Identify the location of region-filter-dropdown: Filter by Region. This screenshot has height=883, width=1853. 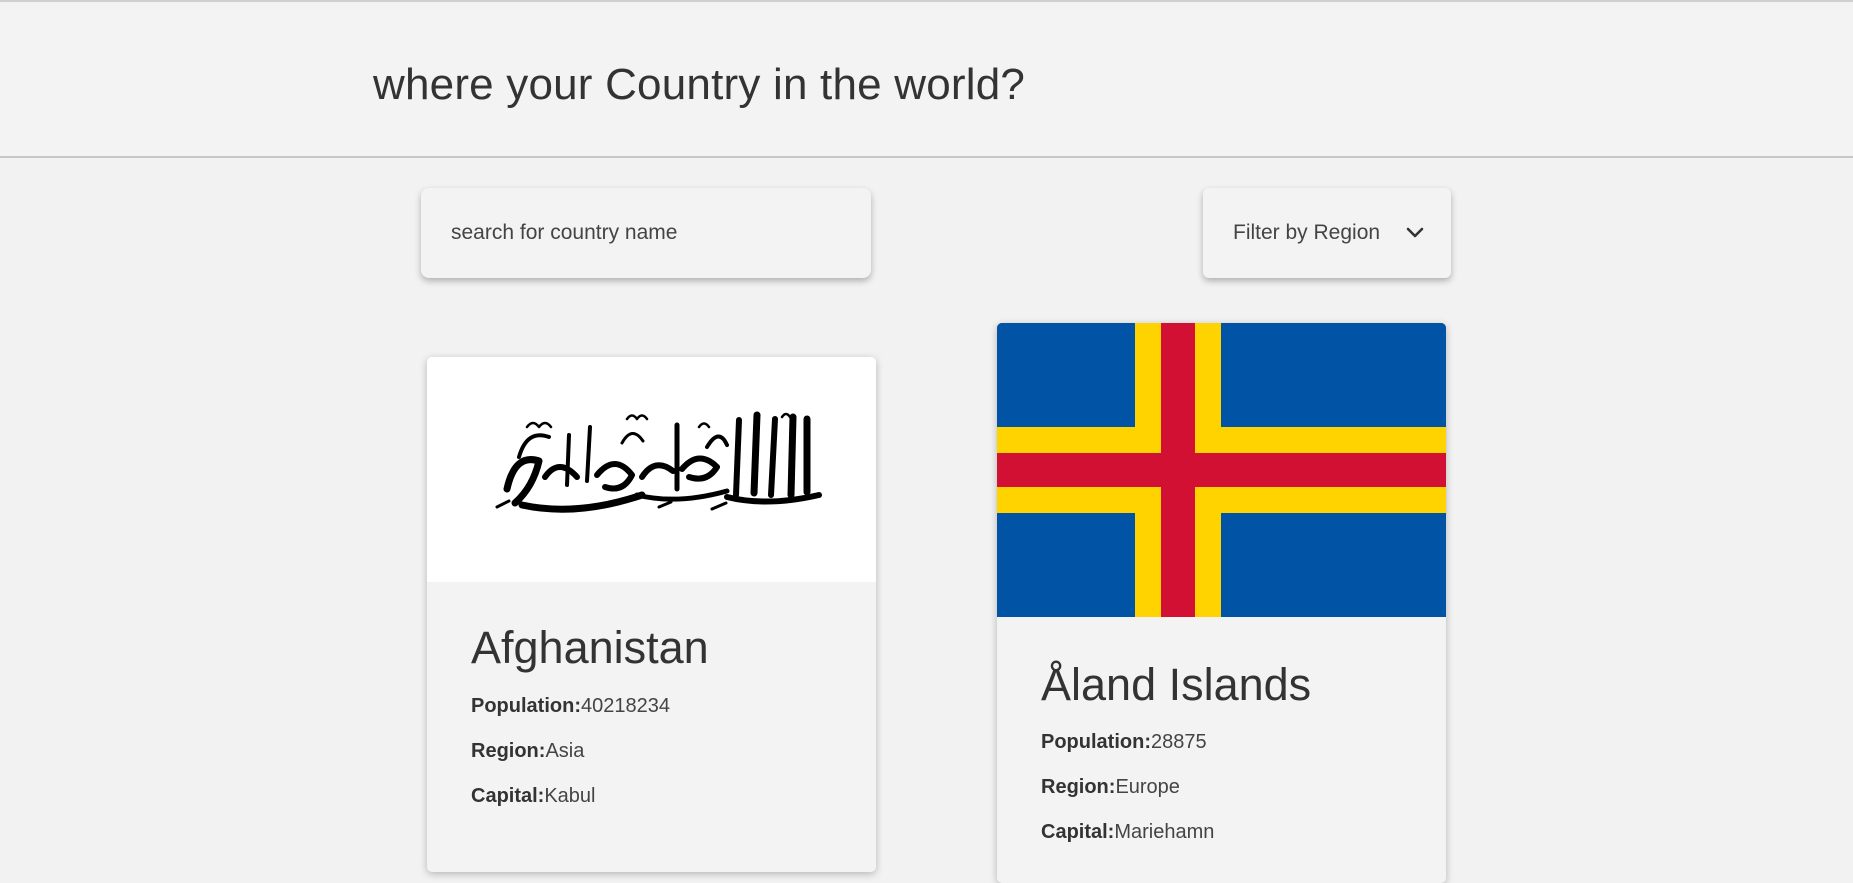
(1327, 233).